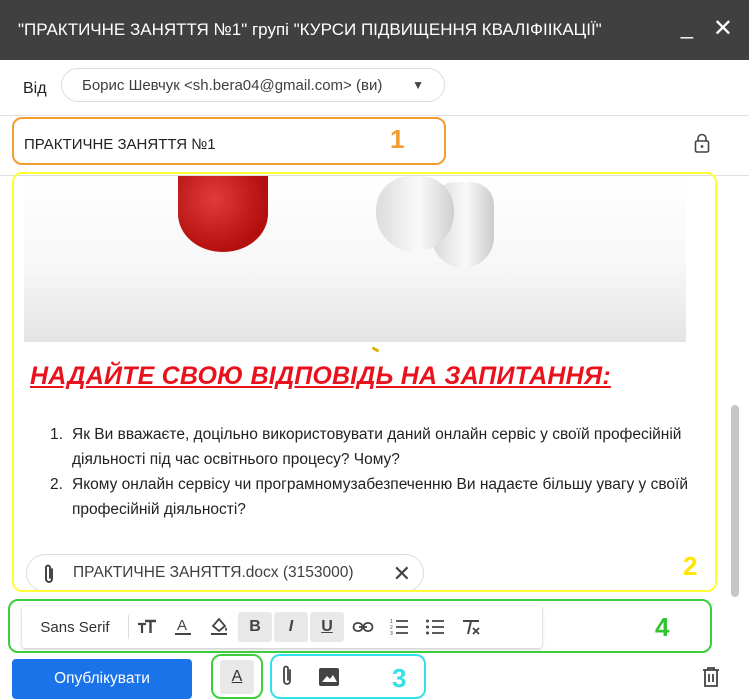  I want to click on subject-field: ПРАКТИЧНЕ ЗАНЯТТЯ №1, so click(120, 144).